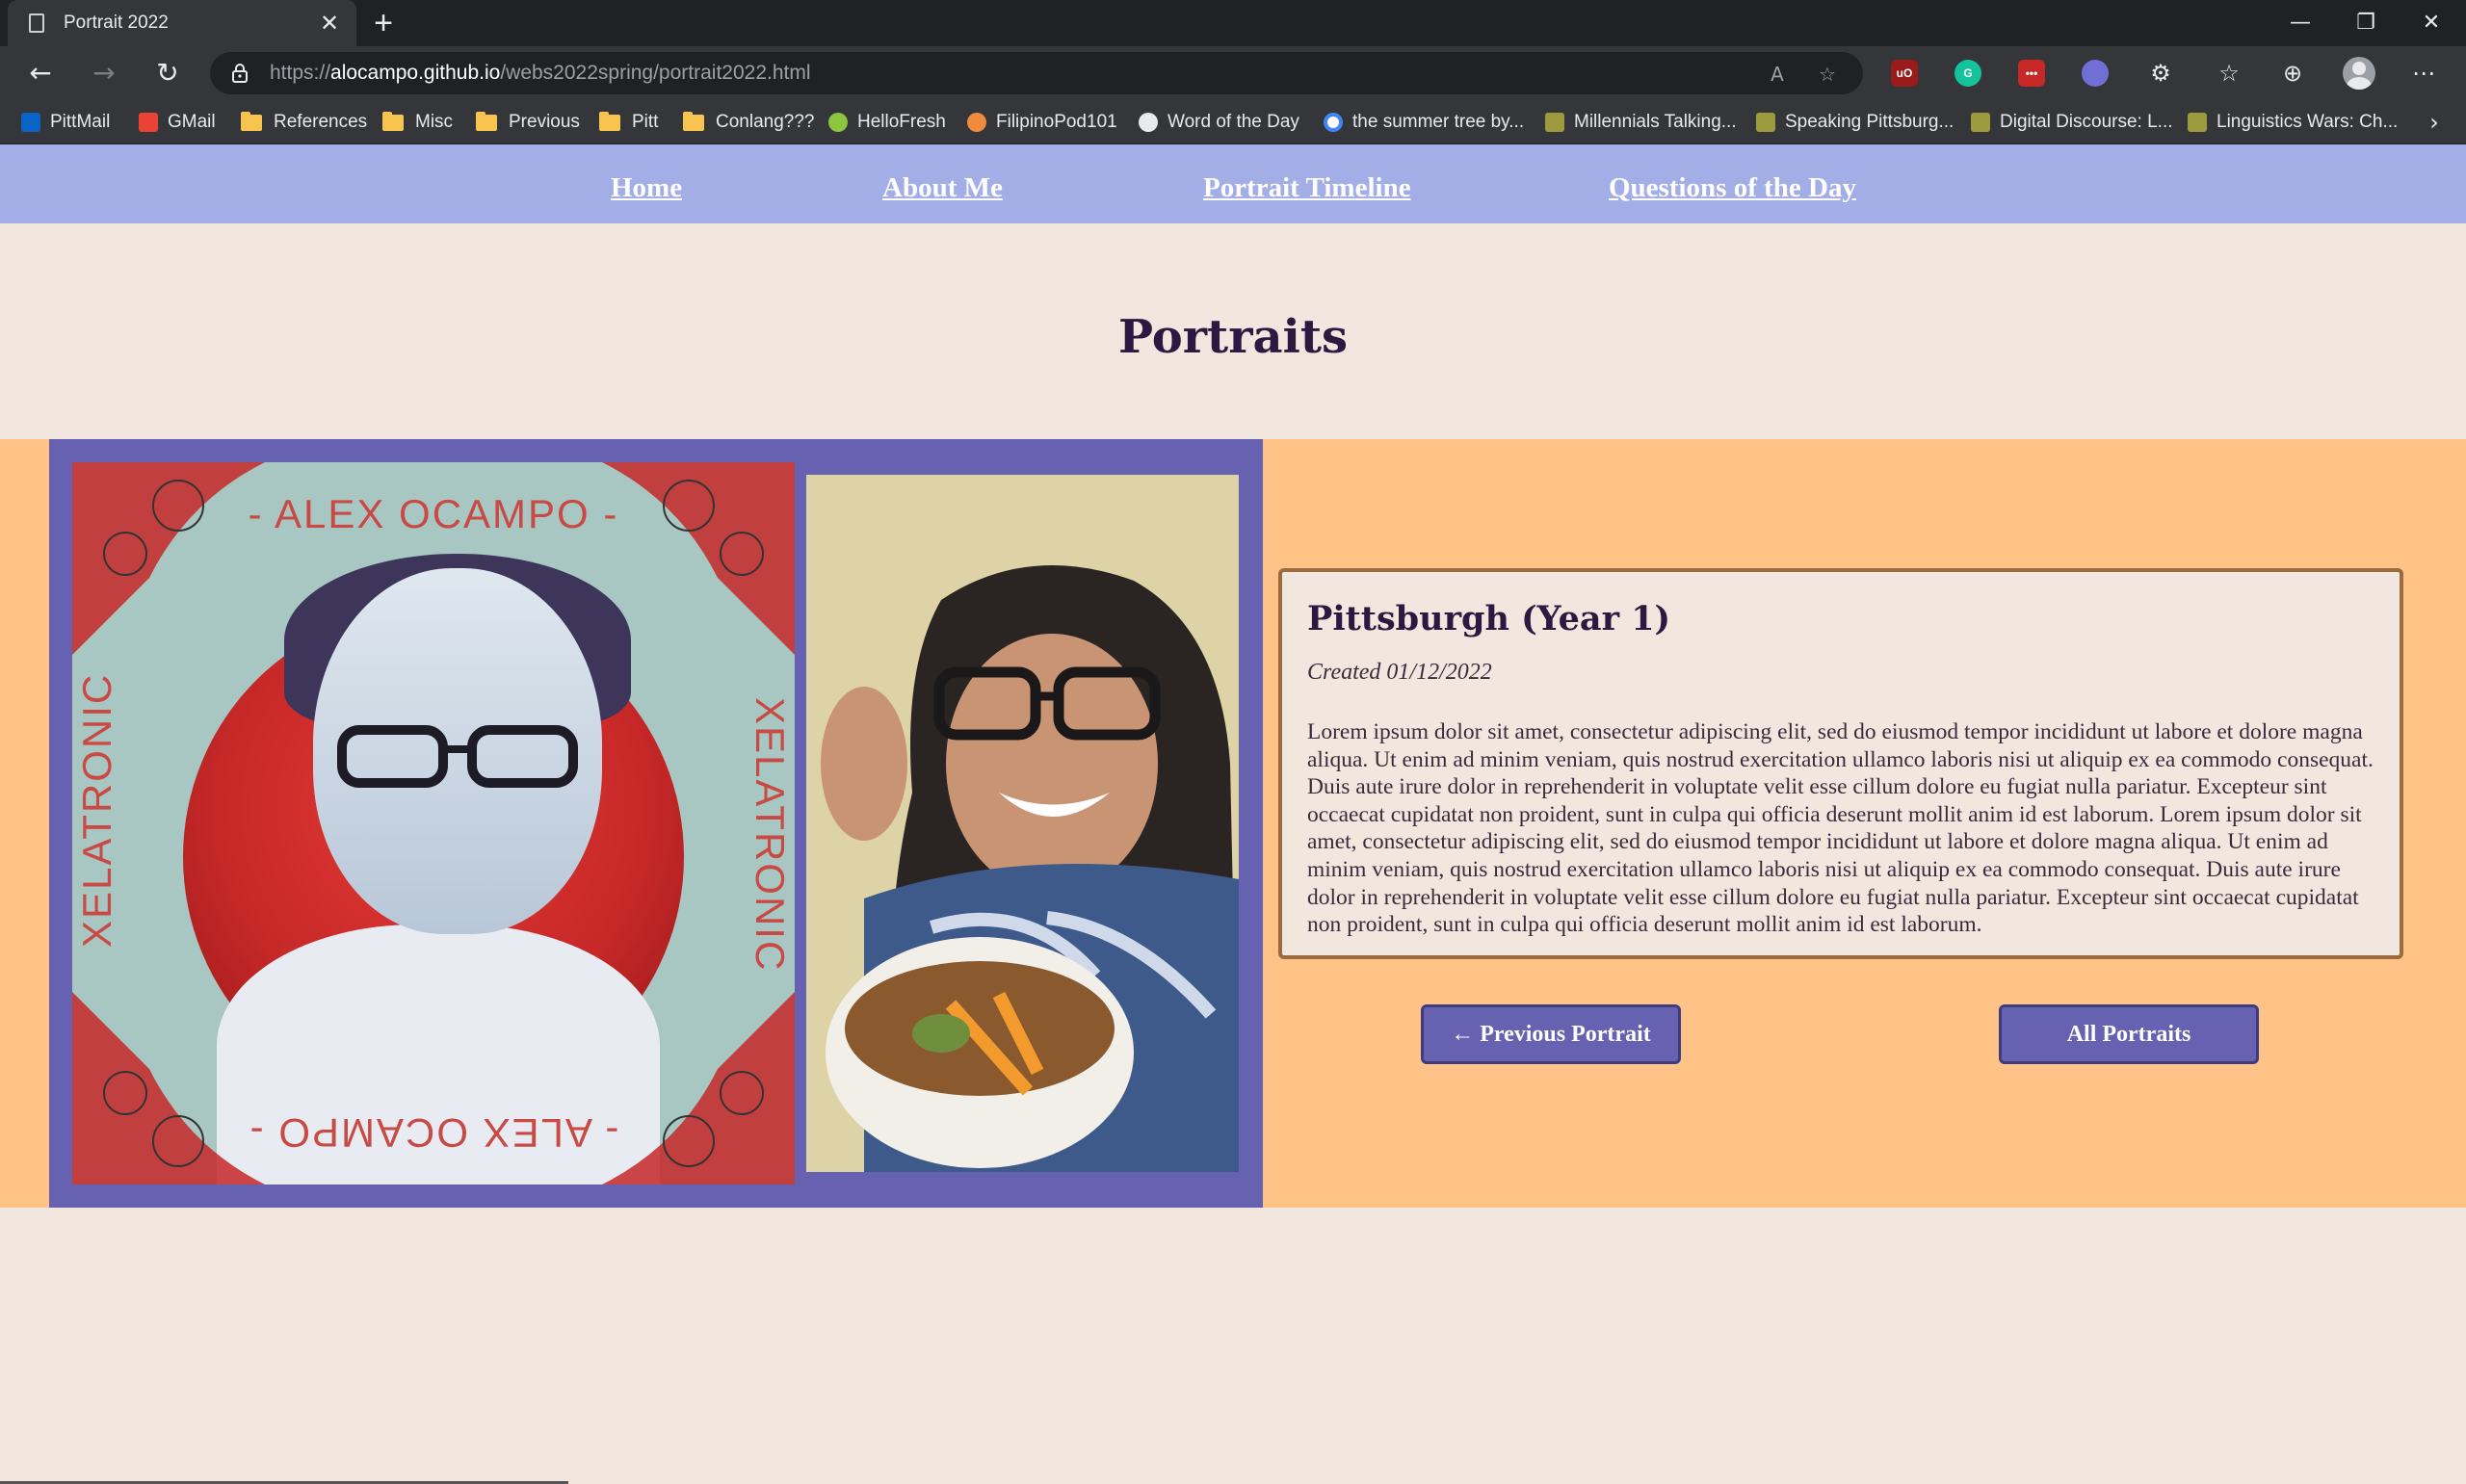 Image resolution: width=2466 pixels, height=1484 pixels. I want to click on lastpass-icon: •••, so click(2031, 73).